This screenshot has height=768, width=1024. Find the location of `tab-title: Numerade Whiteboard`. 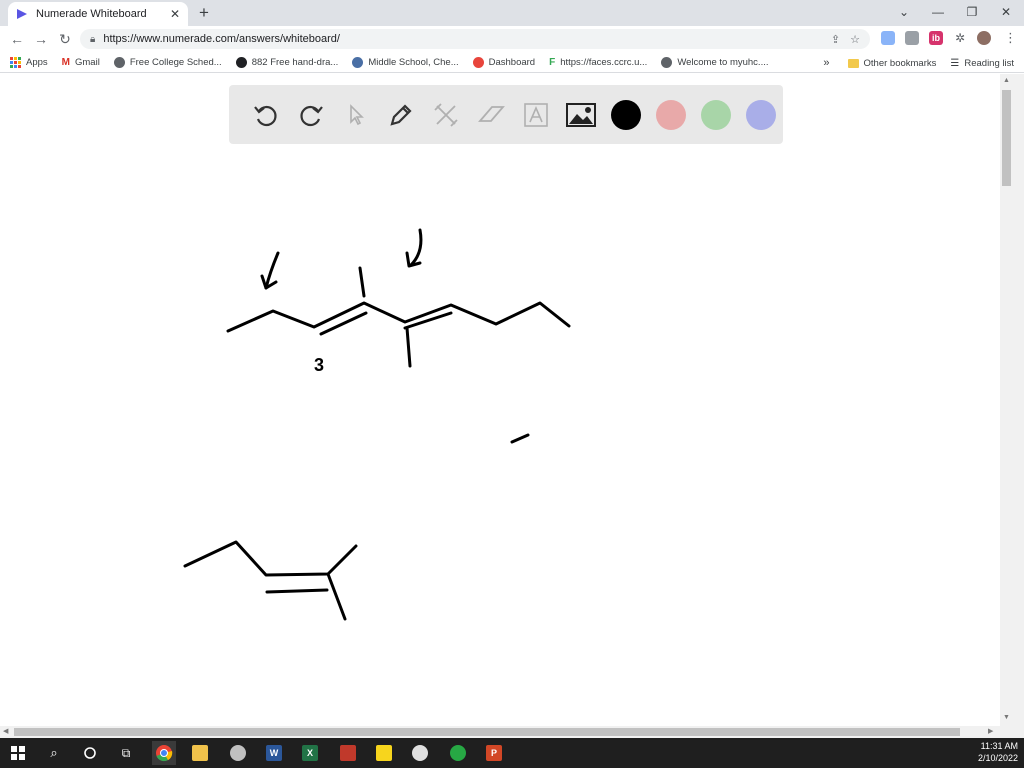

tab-title: Numerade Whiteboard is located at coordinates (91, 14).